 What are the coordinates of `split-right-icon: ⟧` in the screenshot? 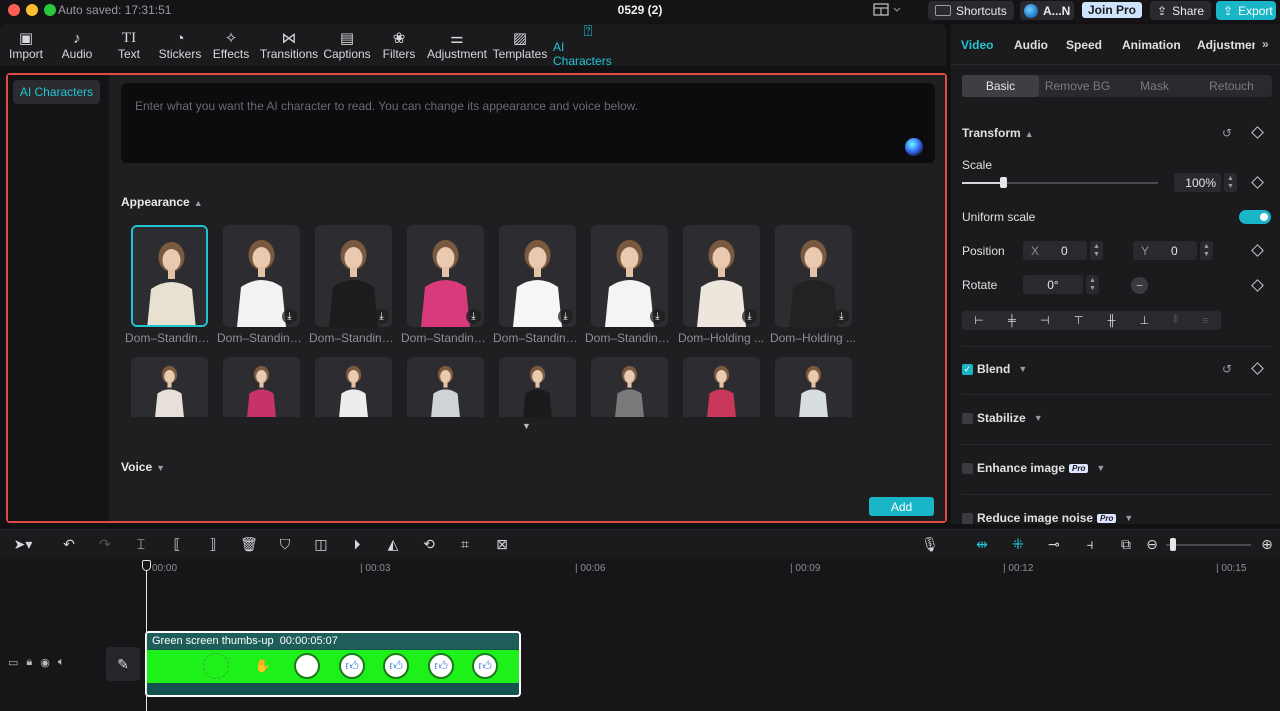 It's located at (213, 544).